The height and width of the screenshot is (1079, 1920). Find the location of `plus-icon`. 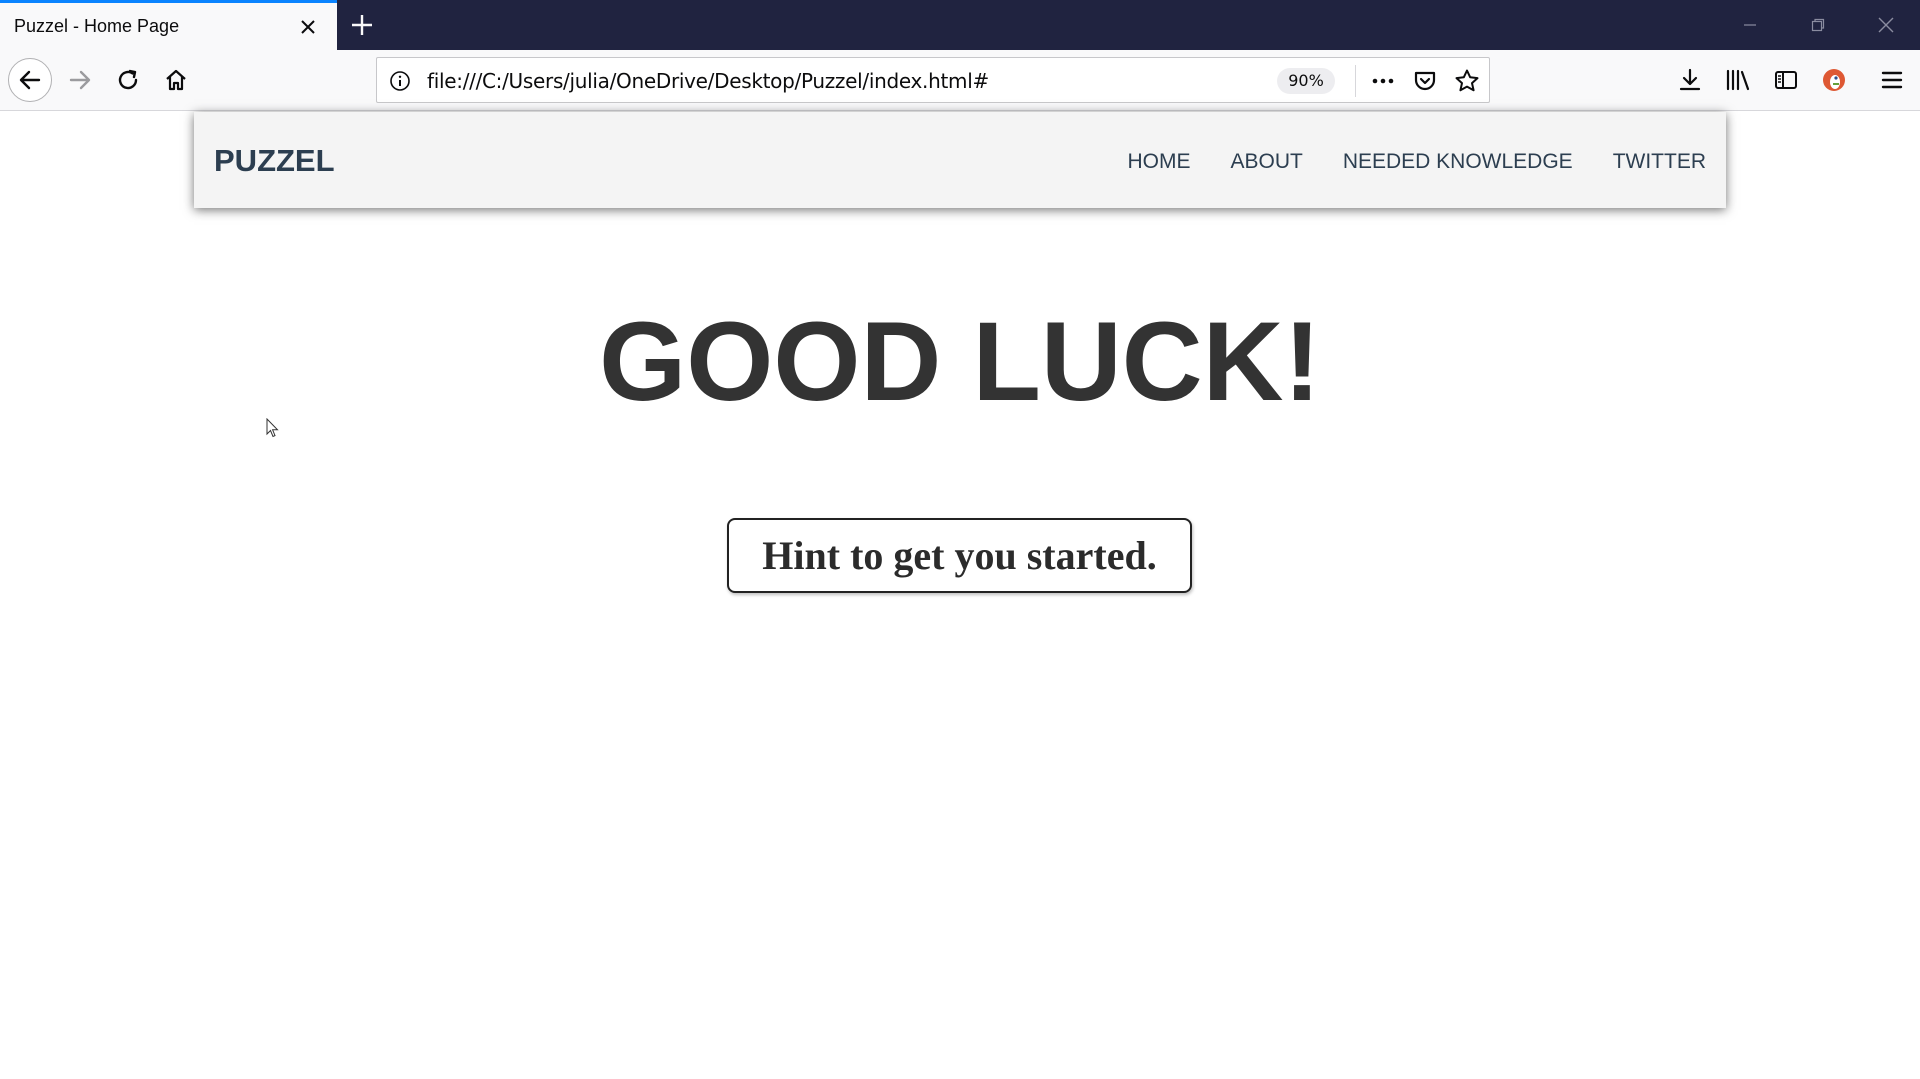

plus-icon is located at coordinates (362, 25).